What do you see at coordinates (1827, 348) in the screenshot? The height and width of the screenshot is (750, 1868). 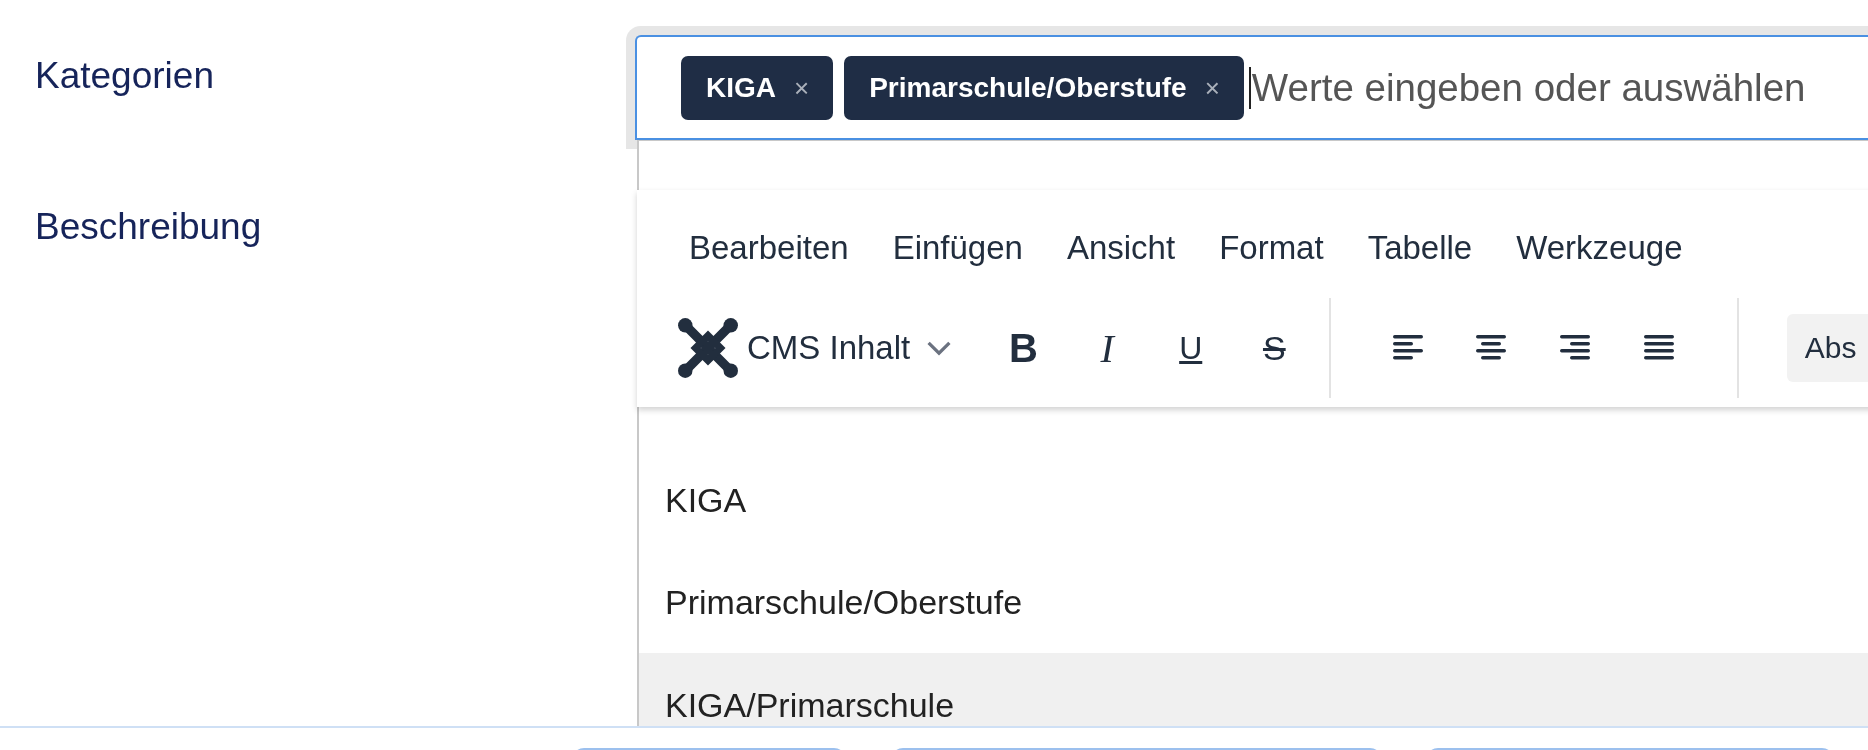 I see `block-format-select: Abs` at bounding box center [1827, 348].